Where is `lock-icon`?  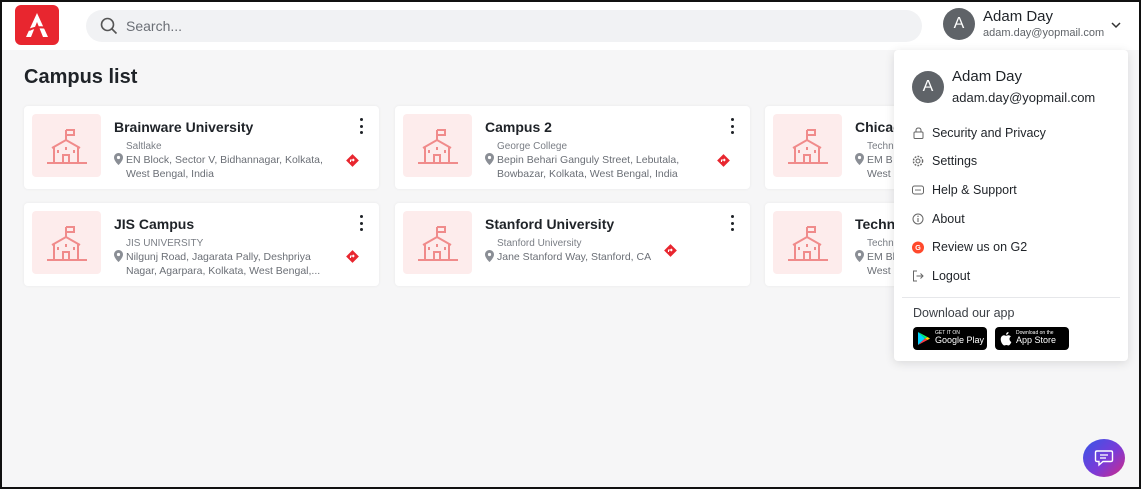
lock-icon is located at coordinates (918, 133).